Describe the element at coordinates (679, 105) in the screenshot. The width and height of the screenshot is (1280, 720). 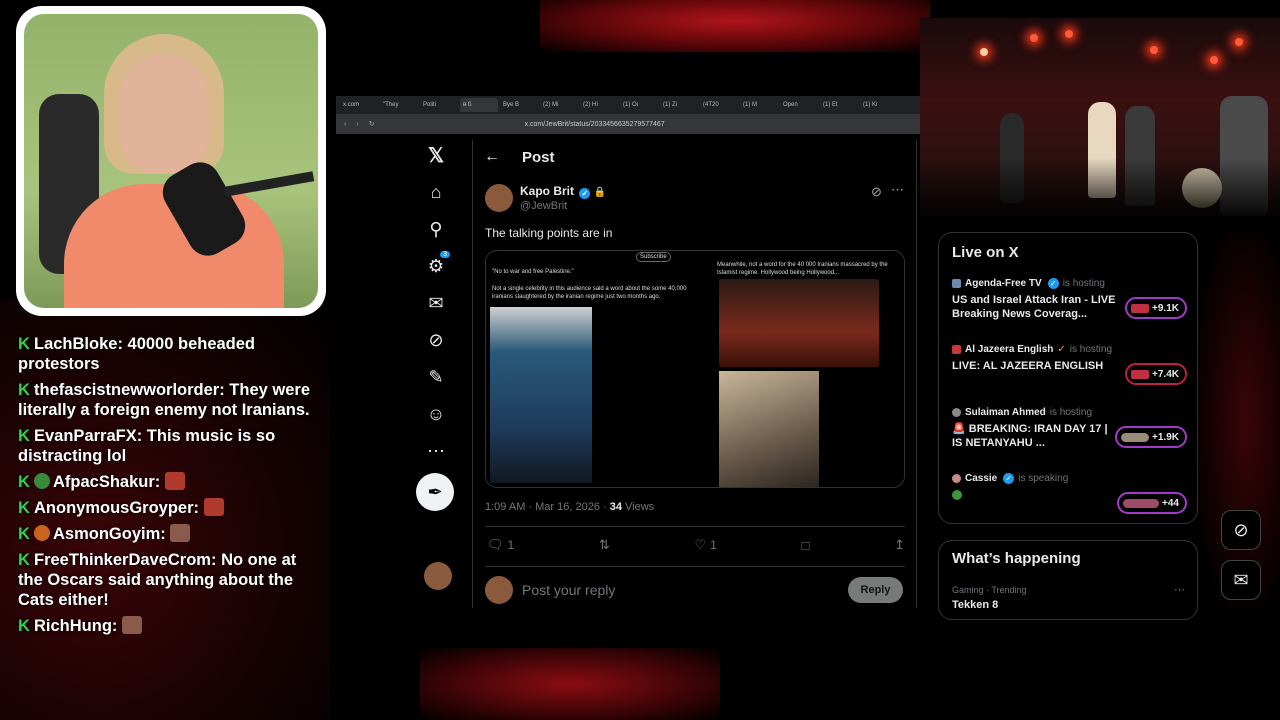
I see `browser-tab: (1) Zi` at that location.